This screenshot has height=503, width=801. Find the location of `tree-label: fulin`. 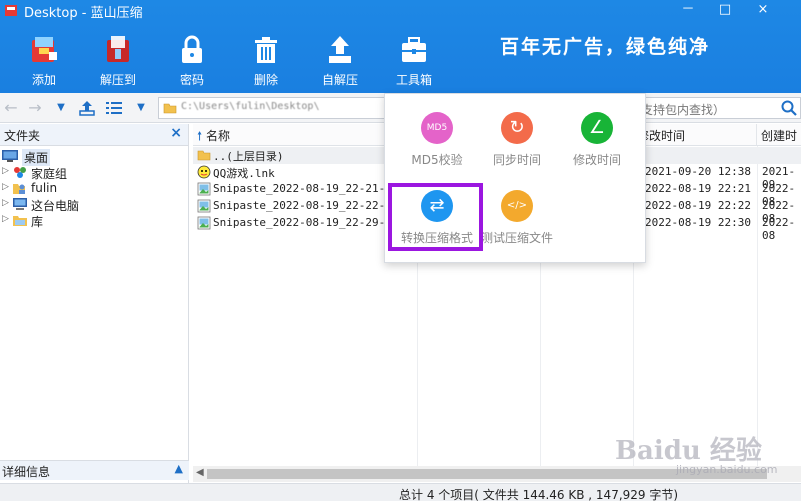

tree-label: fulin is located at coordinates (44, 188).